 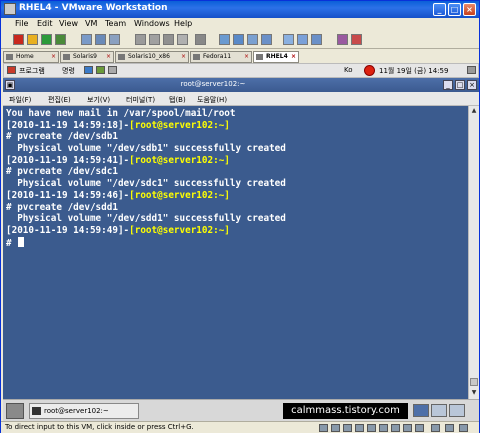 What do you see at coordinates (237, 161) in the screenshot?
I see `terminal-line: [2010-11-19 14:59:41]-[root@server102:~]` at bounding box center [237, 161].